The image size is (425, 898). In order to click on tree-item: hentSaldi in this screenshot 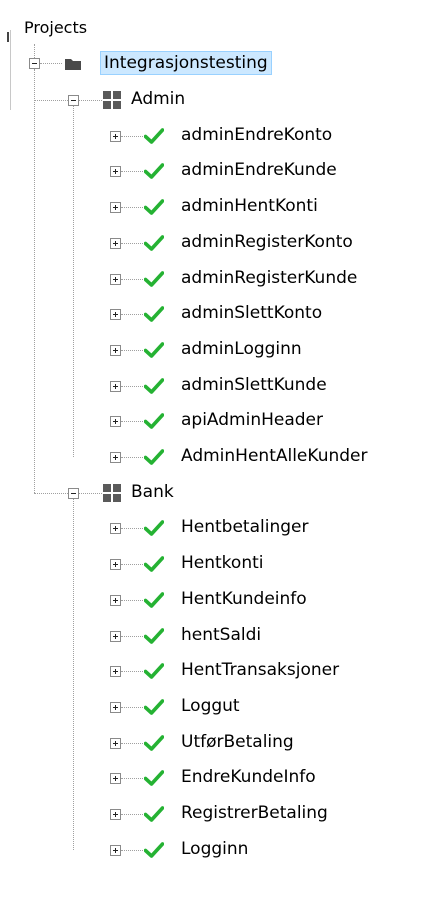, I will do `click(221, 635)`.